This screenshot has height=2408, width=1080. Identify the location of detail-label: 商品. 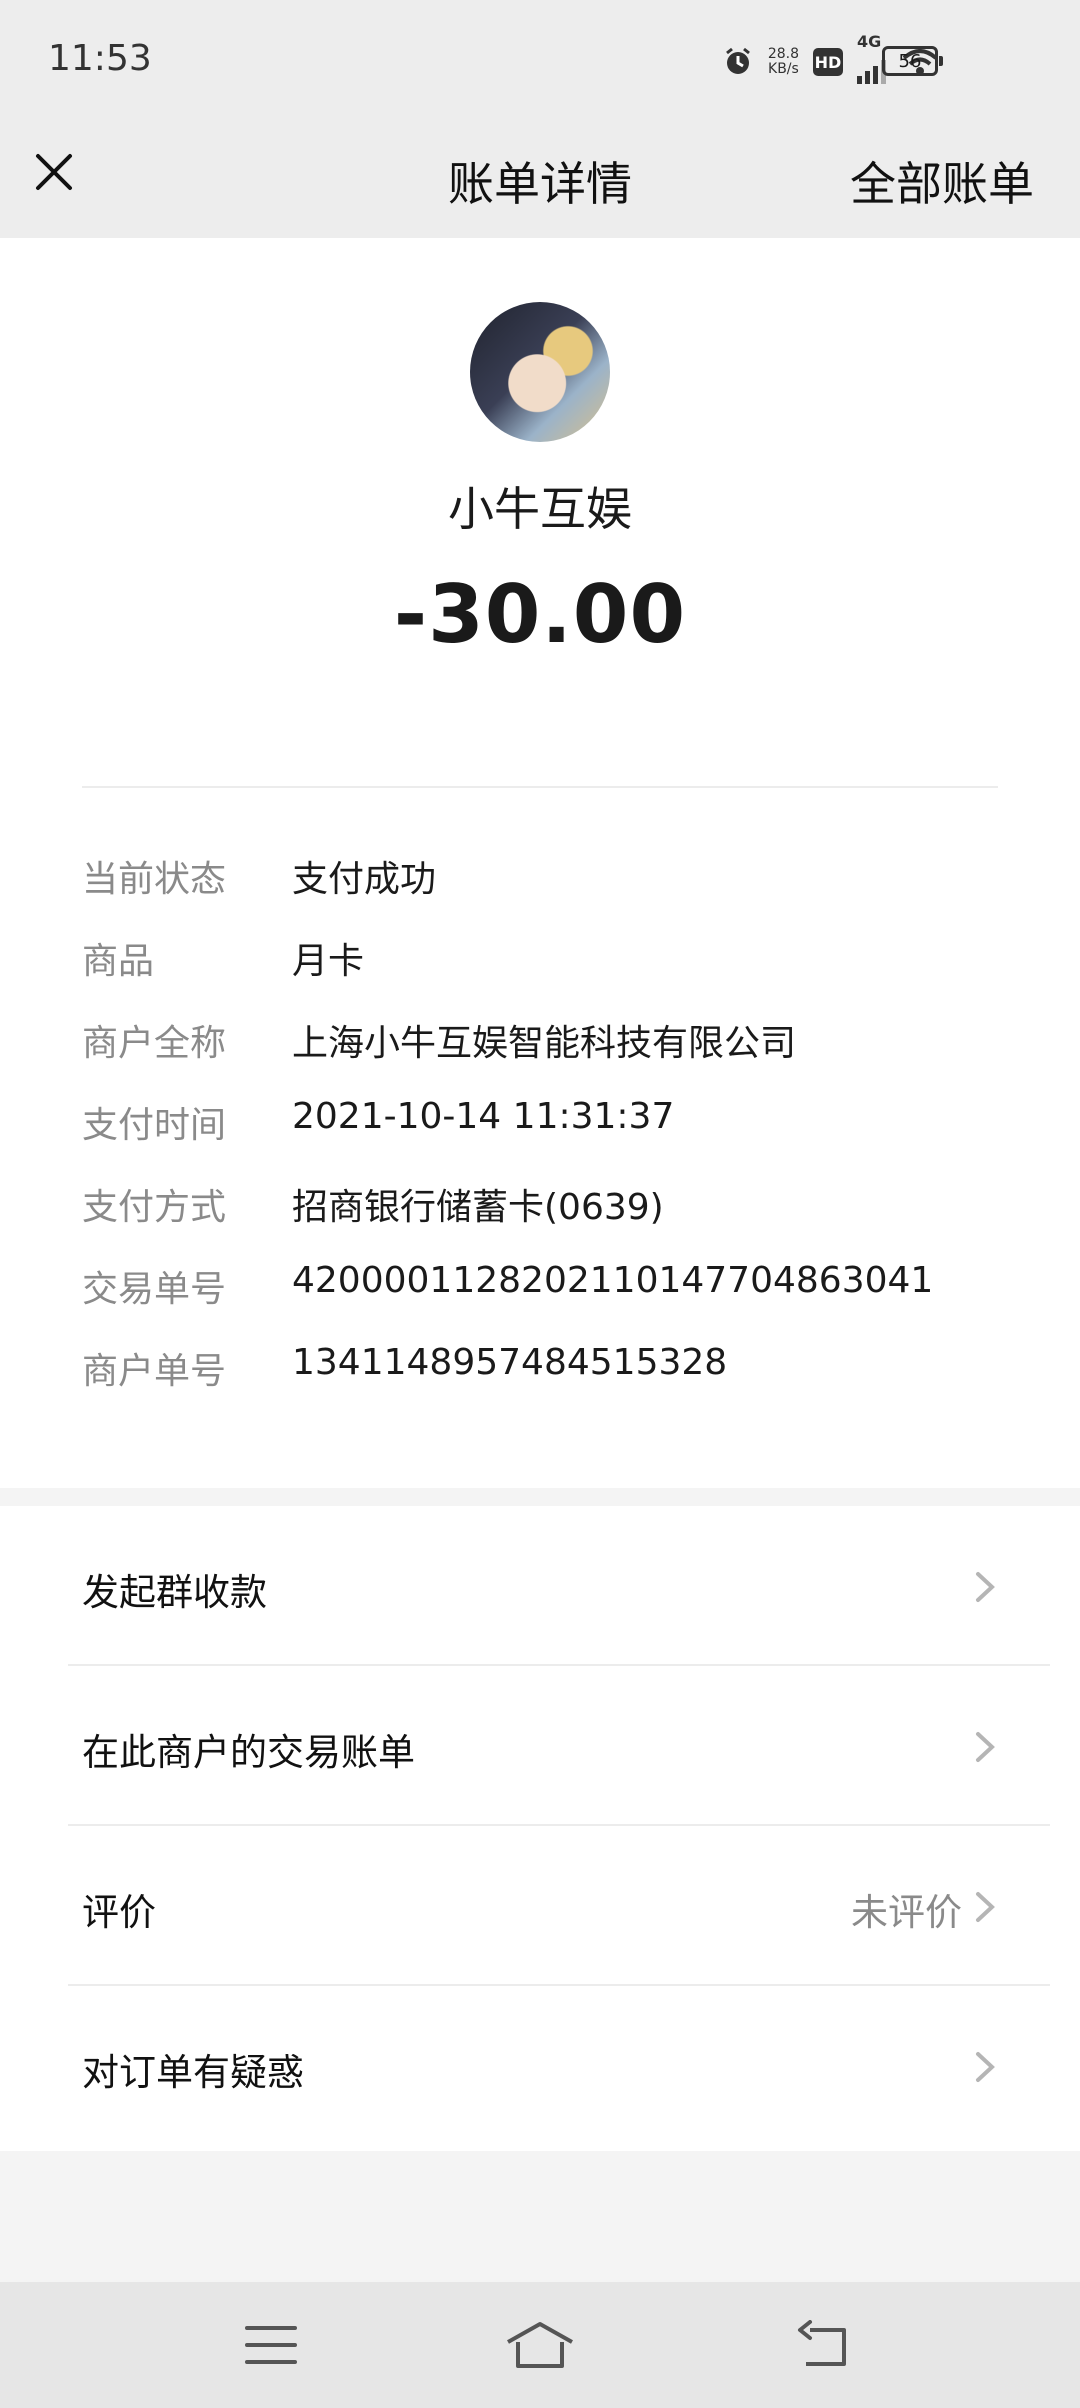
(118, 961).